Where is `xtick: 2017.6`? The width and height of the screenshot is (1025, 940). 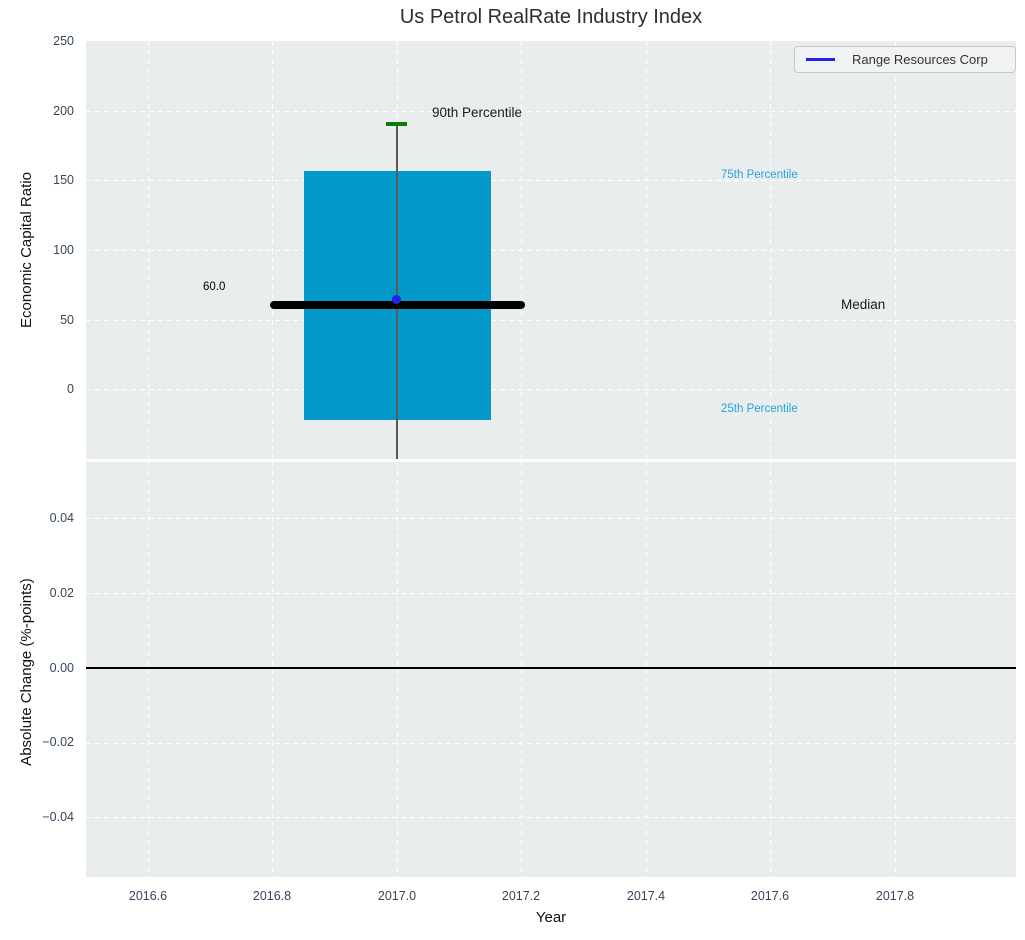 xtick: 2017.6 is located at coordinates (770, 896).